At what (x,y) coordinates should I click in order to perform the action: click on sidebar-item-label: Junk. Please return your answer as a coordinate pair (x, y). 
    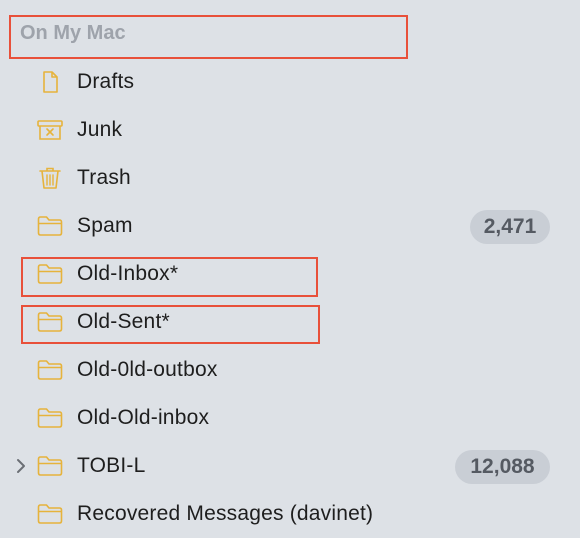
    Looking at the image, I should click on (100, 129).